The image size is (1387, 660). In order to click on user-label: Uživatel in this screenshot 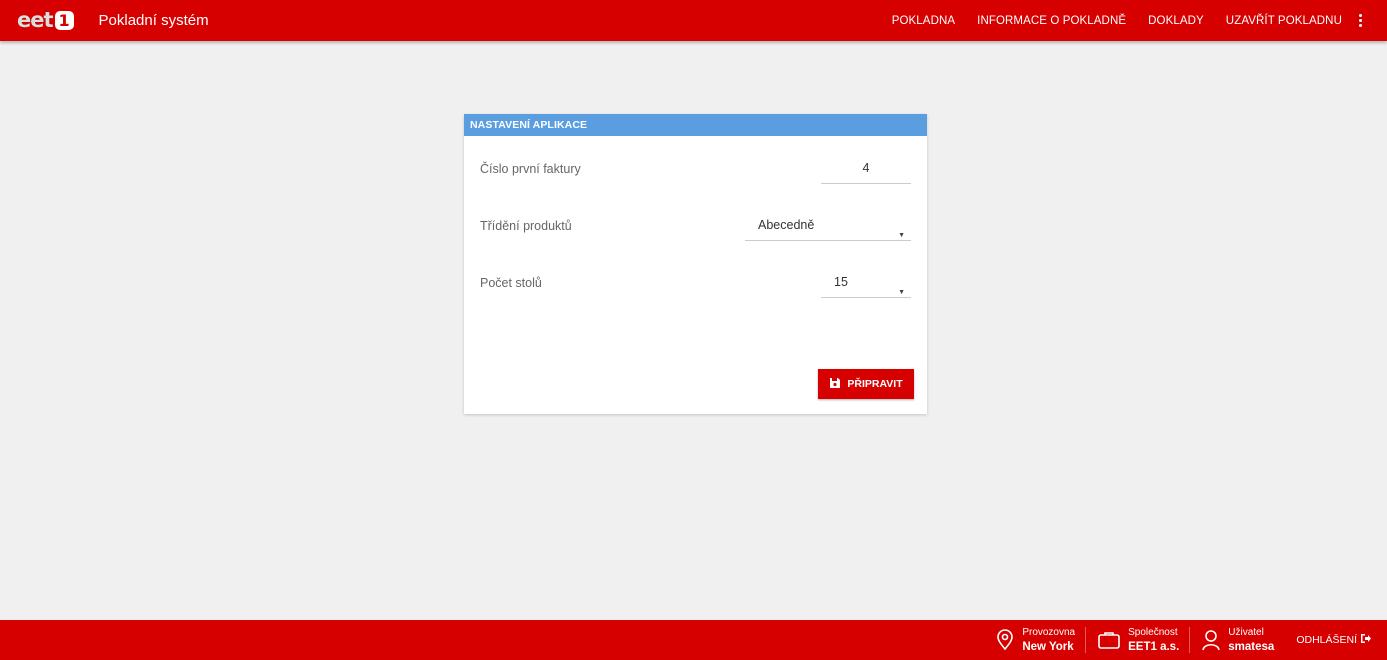, I will do `click(1246, 632)`.